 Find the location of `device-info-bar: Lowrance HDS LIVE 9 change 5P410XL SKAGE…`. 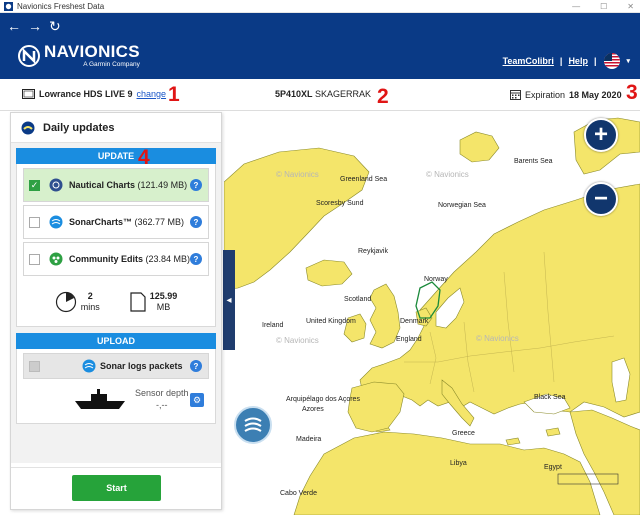

device-info-bar: Lowrance HDS LIVE 9 change 5P410XL SKAGE… is located at coordinates (320, 95).